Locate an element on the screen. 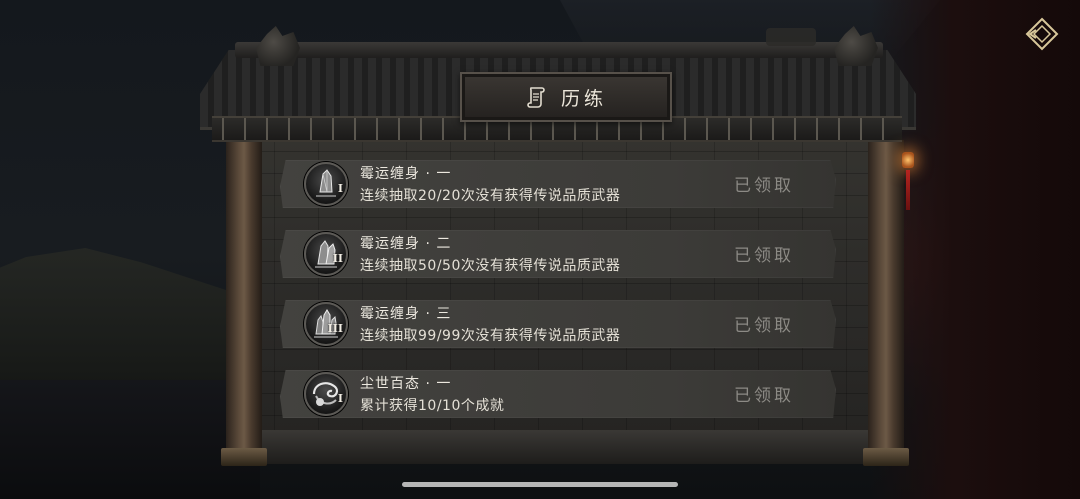  right-pillar-base is located at coordinates (886, 457).